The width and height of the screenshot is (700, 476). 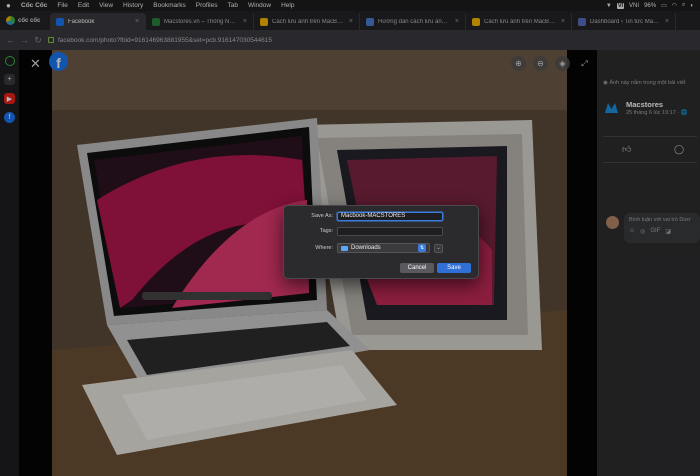 What do you see at coordinates (609, 6) in the screenshot?
I see `vpn-icon: ▼` at bounding box center [609, 6].